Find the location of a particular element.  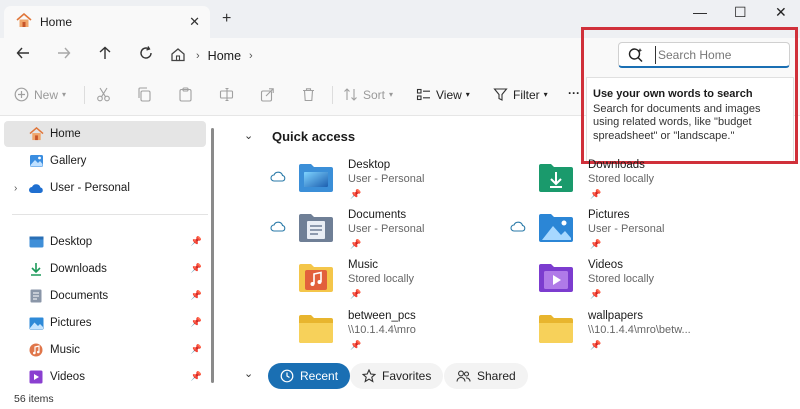

sidebar-item-music: Music 📌 is located at coordinates (105, 350).